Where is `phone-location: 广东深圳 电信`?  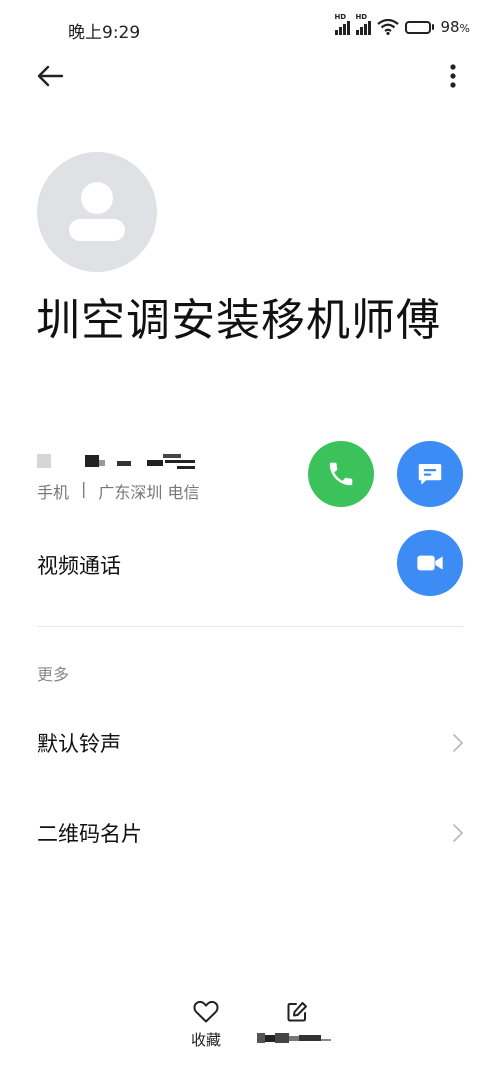 phone-location: 广东深圳 电信 is located at coordinates (149, 492).